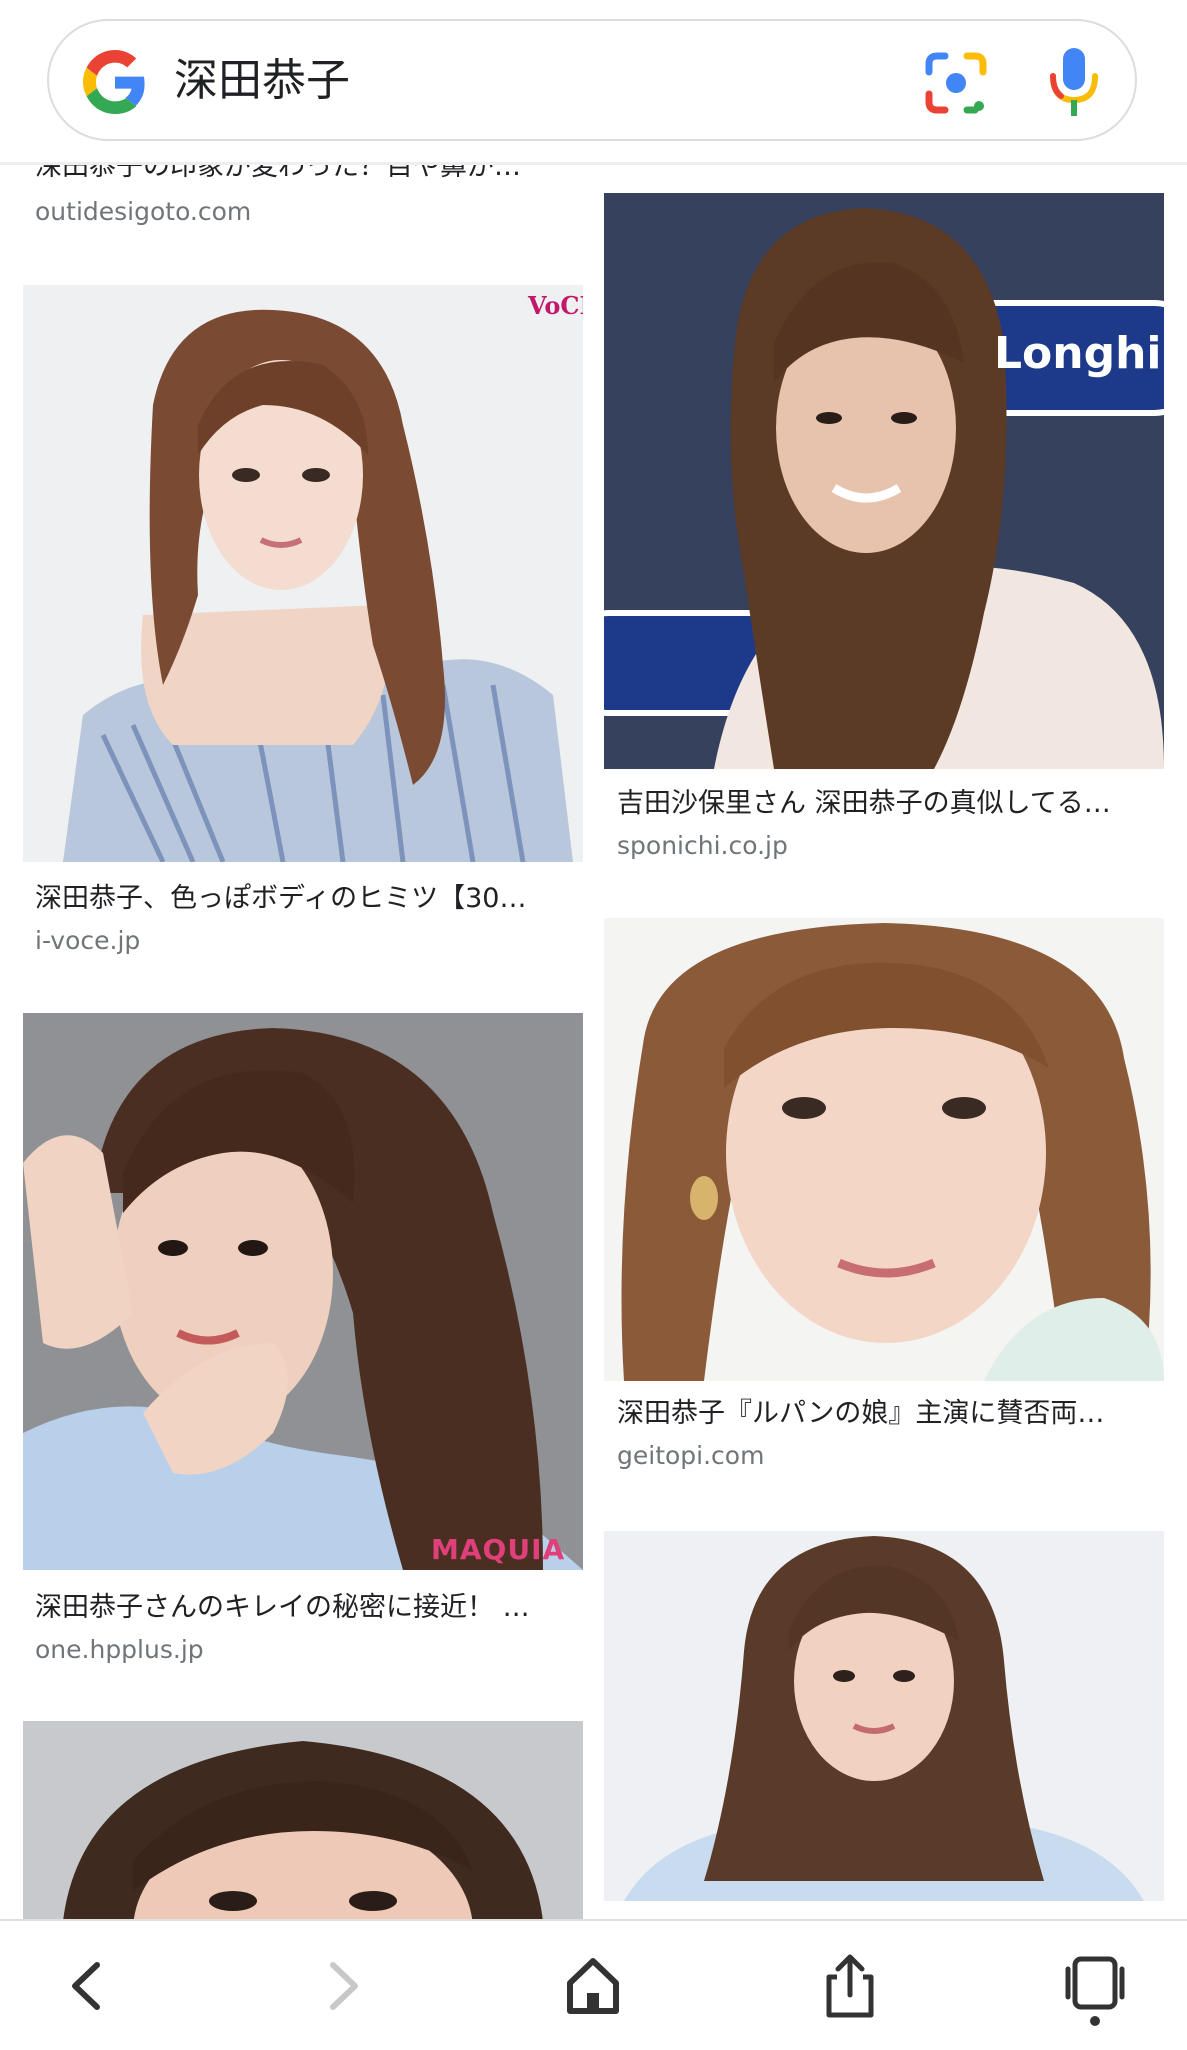 Image resolution: width=1187 pixels, height=2050 pixels. I want to click on voce-watermark: VoCE, so click(555, 305).